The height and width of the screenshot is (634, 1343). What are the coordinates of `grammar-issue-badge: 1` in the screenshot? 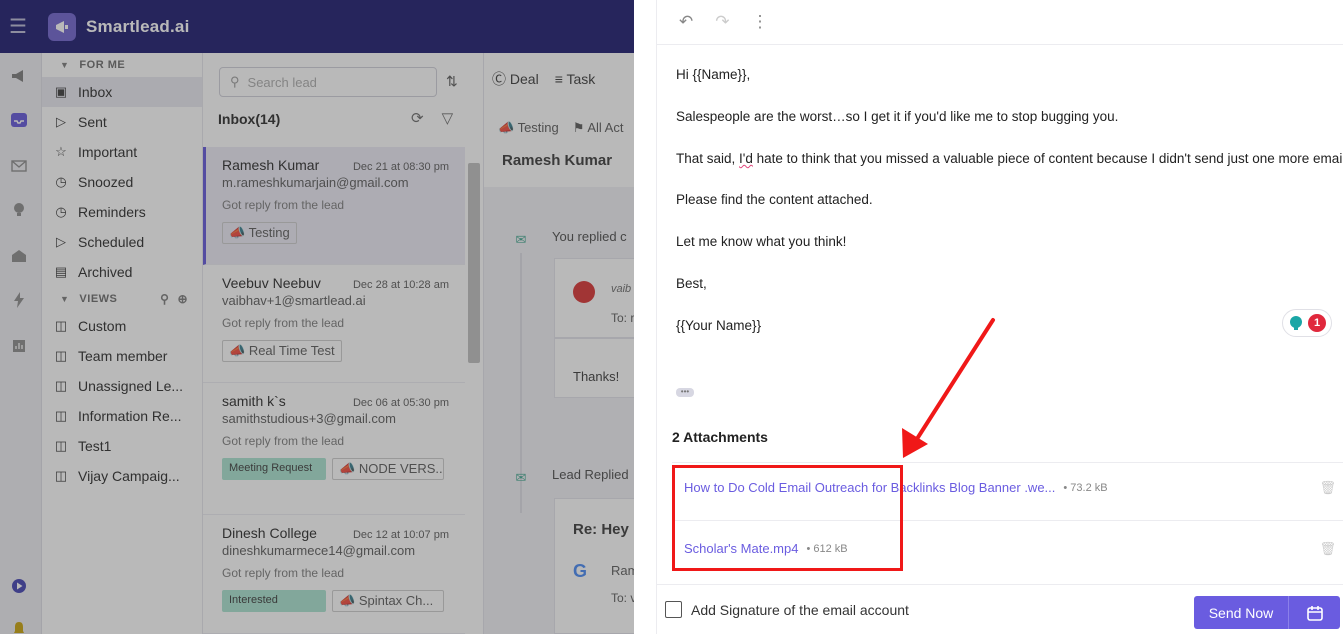 It's located at (1317, 323).